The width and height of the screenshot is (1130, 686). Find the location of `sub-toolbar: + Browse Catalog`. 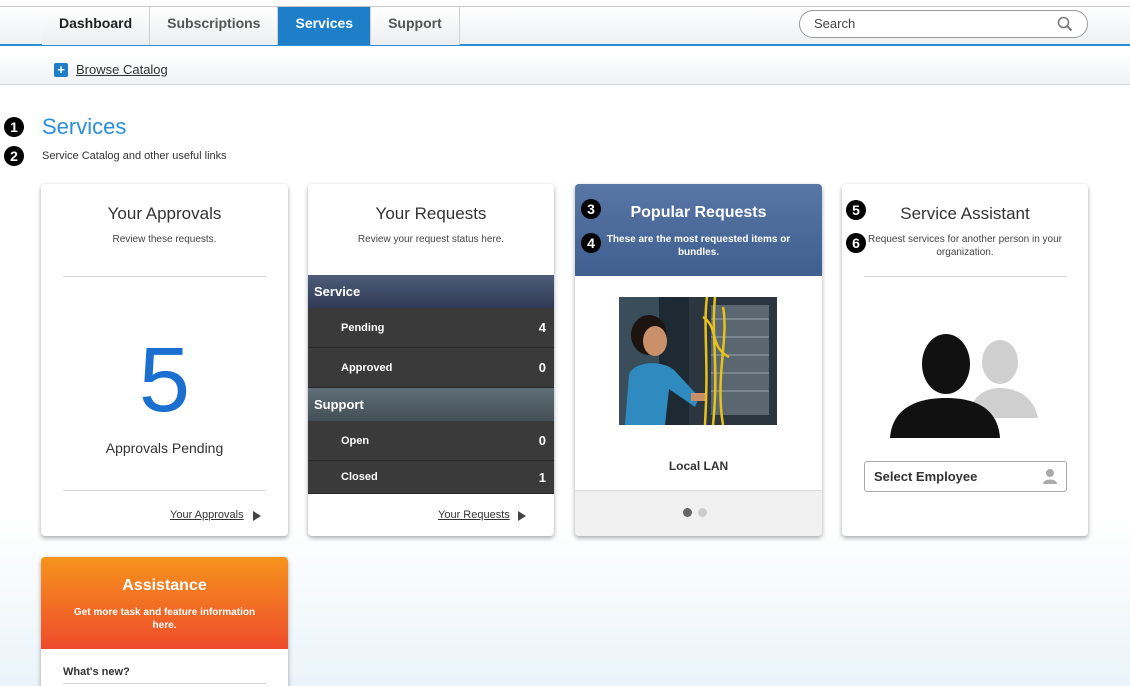

sub-toolbar: + Browse Catalog is located at coordinates (565, 70).